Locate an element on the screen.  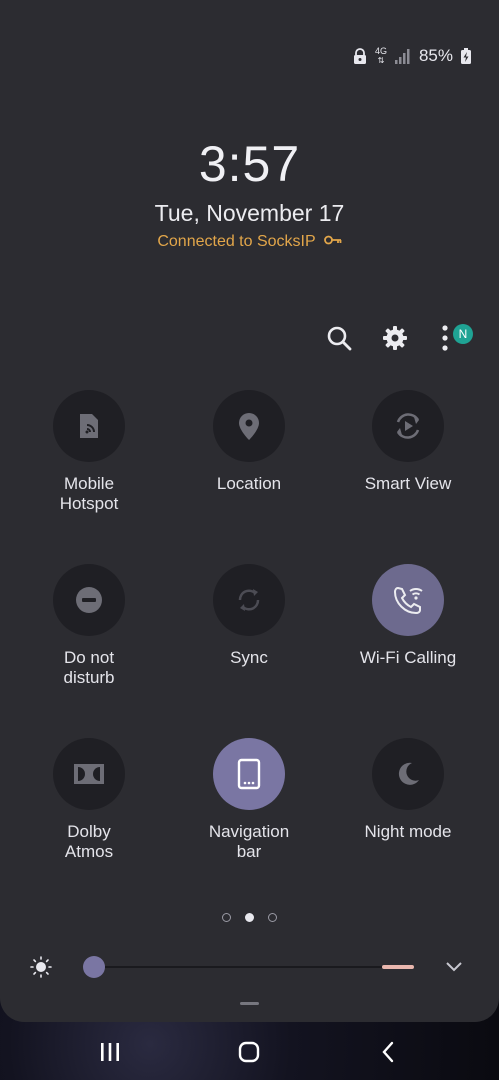
navigation-bar-icon is located at coordinates (249, 774).